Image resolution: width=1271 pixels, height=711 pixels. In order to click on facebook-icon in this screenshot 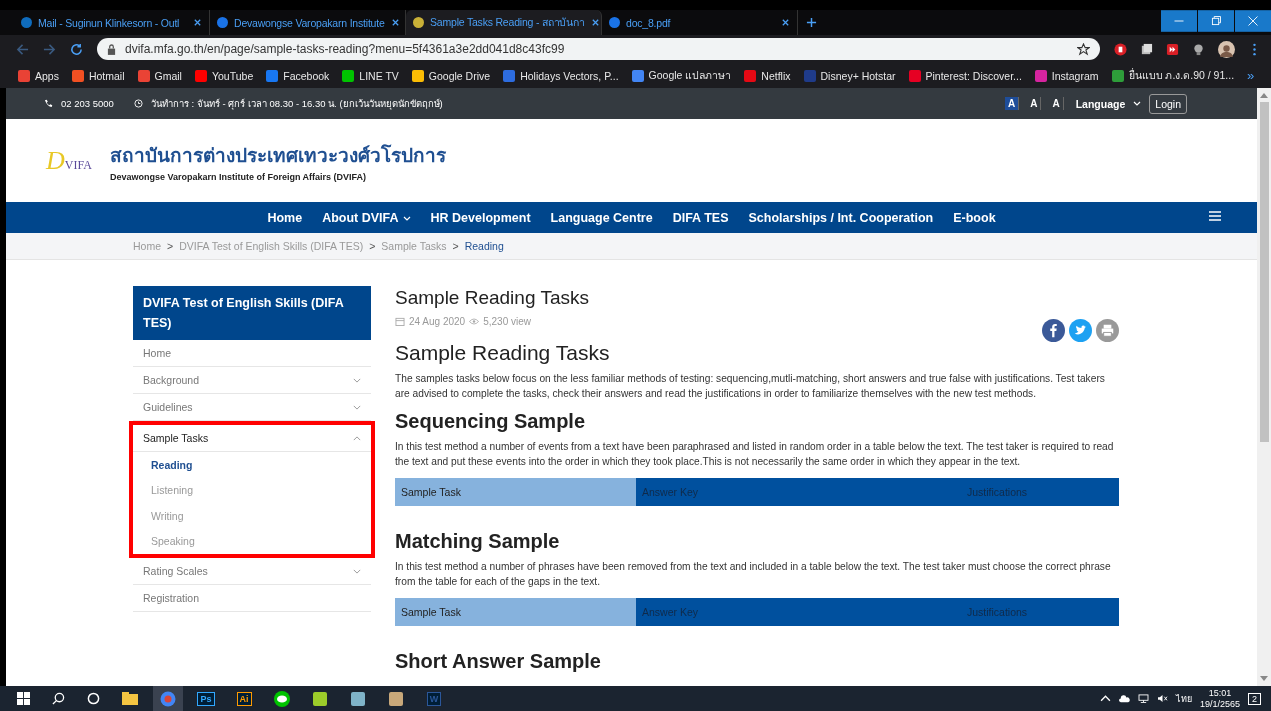, I will do `click(1053, 330)`.